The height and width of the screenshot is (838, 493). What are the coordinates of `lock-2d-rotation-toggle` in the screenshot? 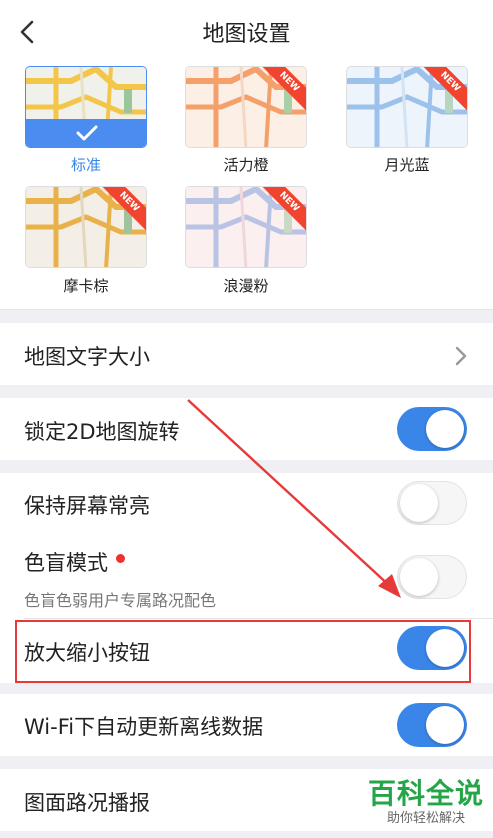 It's located at (432, 429).